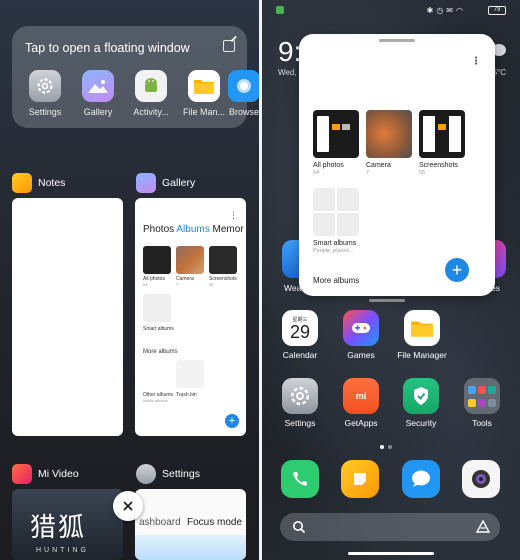  I want to click on smart-albums-thumbnail, so click(157, 308).